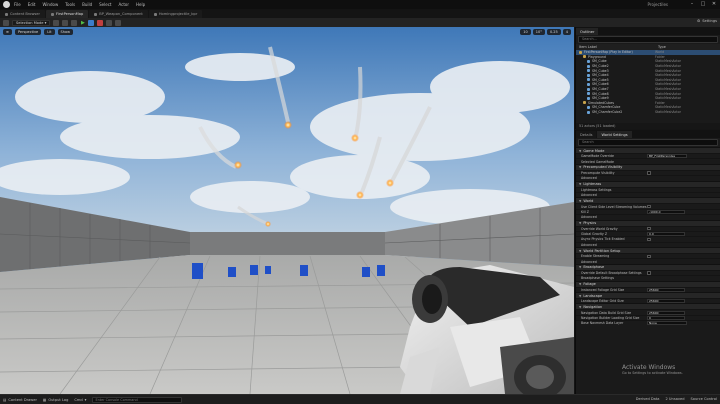 This screenshot has height=404, width=720. Describe the element at coordinates (666, 318) in the screenshot. I see `property-number-input: 0` at that location.